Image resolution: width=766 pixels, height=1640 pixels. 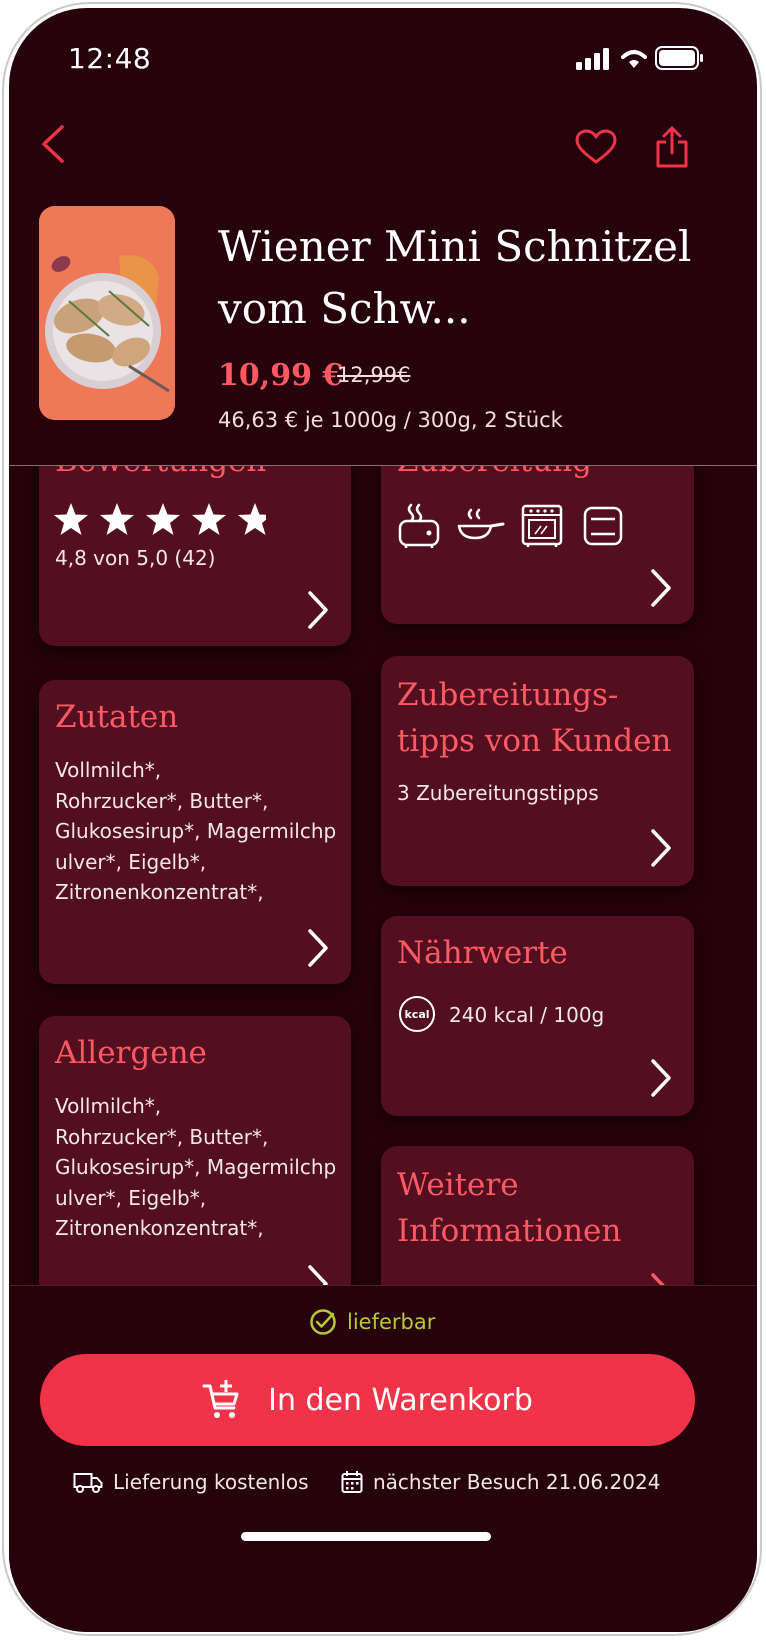 I want to click on product-image, so click(x=107, y=313).